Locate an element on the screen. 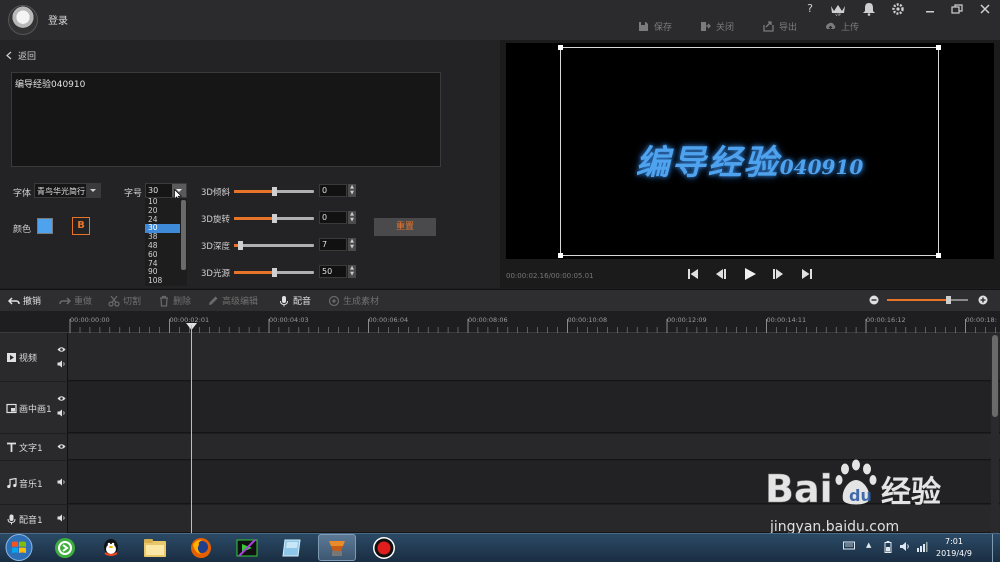 The image size is (1000, 562). 3d-light-slider is located at coordinates (274, 272).